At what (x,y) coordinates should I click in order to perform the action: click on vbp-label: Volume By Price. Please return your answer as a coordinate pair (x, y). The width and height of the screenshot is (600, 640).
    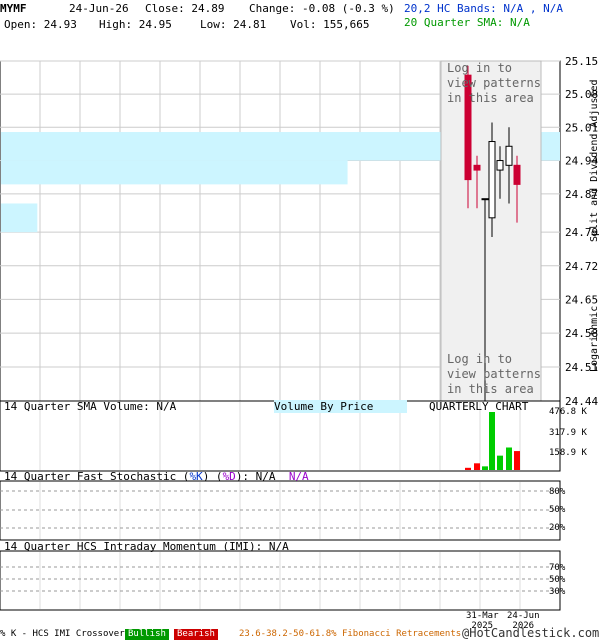
    Looking at the image, I should click on (341, 406).